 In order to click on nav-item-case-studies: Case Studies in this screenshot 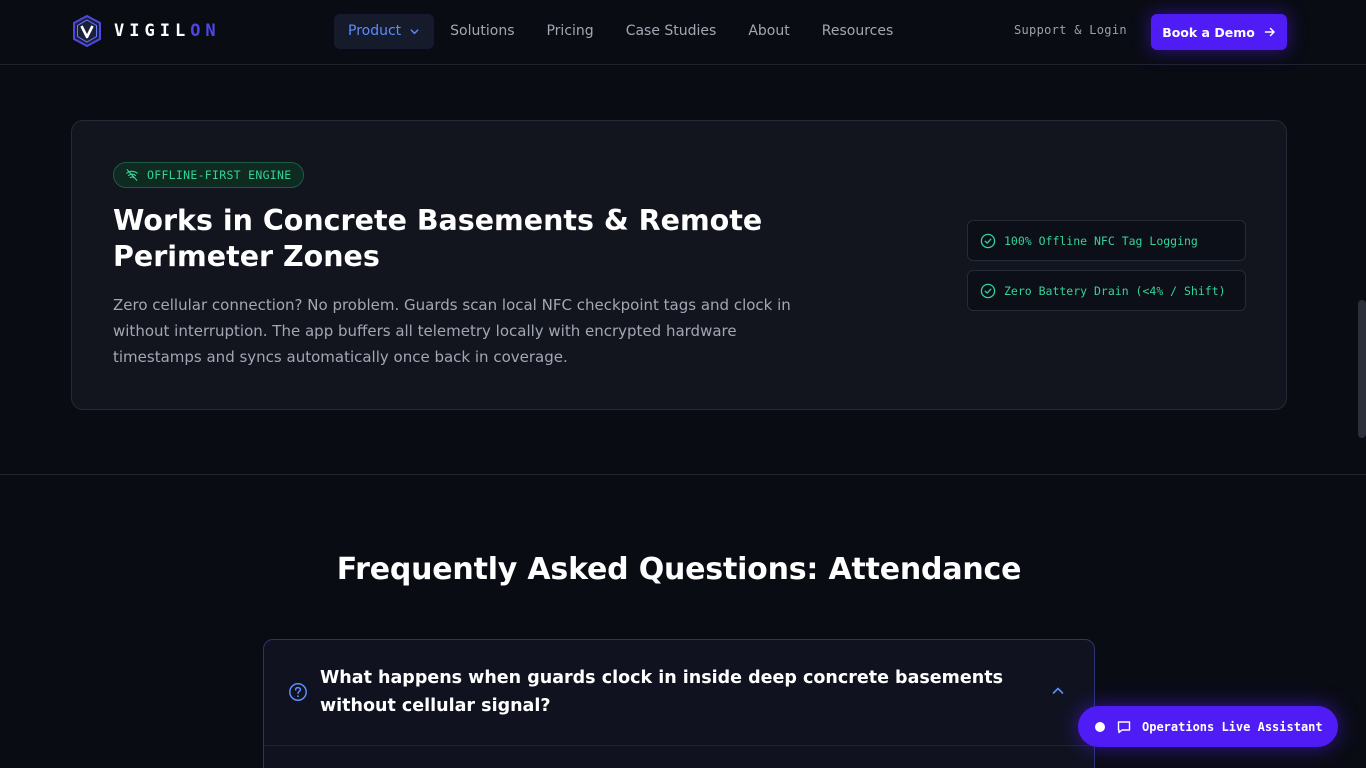, I will do `click(671, 31)`.